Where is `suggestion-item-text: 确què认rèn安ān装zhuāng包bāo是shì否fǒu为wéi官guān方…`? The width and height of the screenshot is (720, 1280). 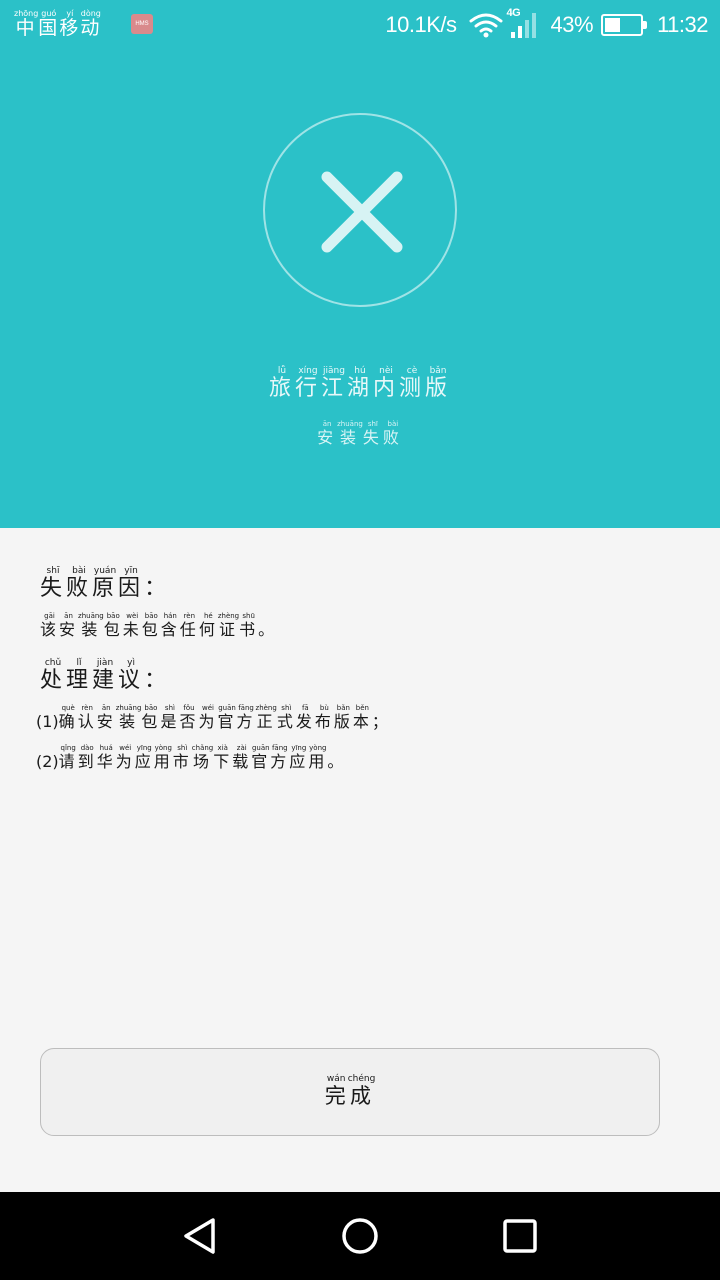 suggestion-item-text: 确què认rèn安ān装zhuāng包bāo是shì否fǒu为wéi官guān方… is located at coordinates (215, 717).